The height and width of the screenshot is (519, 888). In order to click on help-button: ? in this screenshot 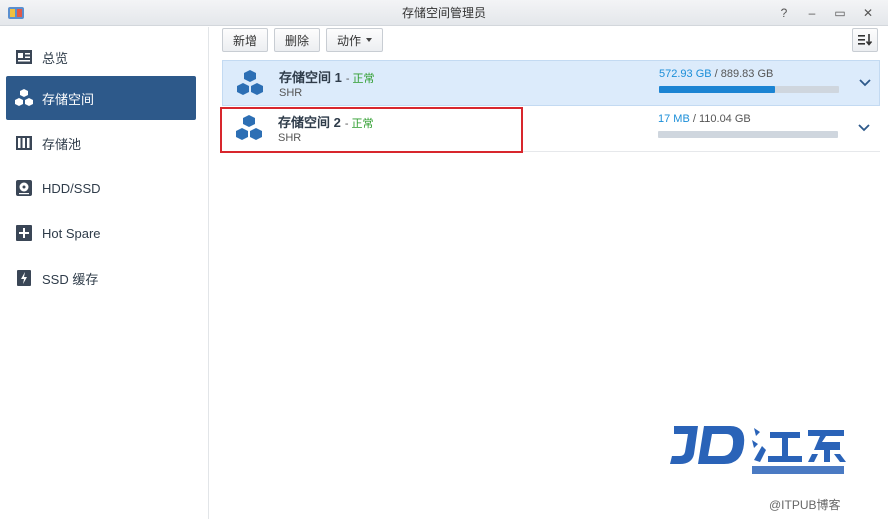, I will do `click(784, 13)`.